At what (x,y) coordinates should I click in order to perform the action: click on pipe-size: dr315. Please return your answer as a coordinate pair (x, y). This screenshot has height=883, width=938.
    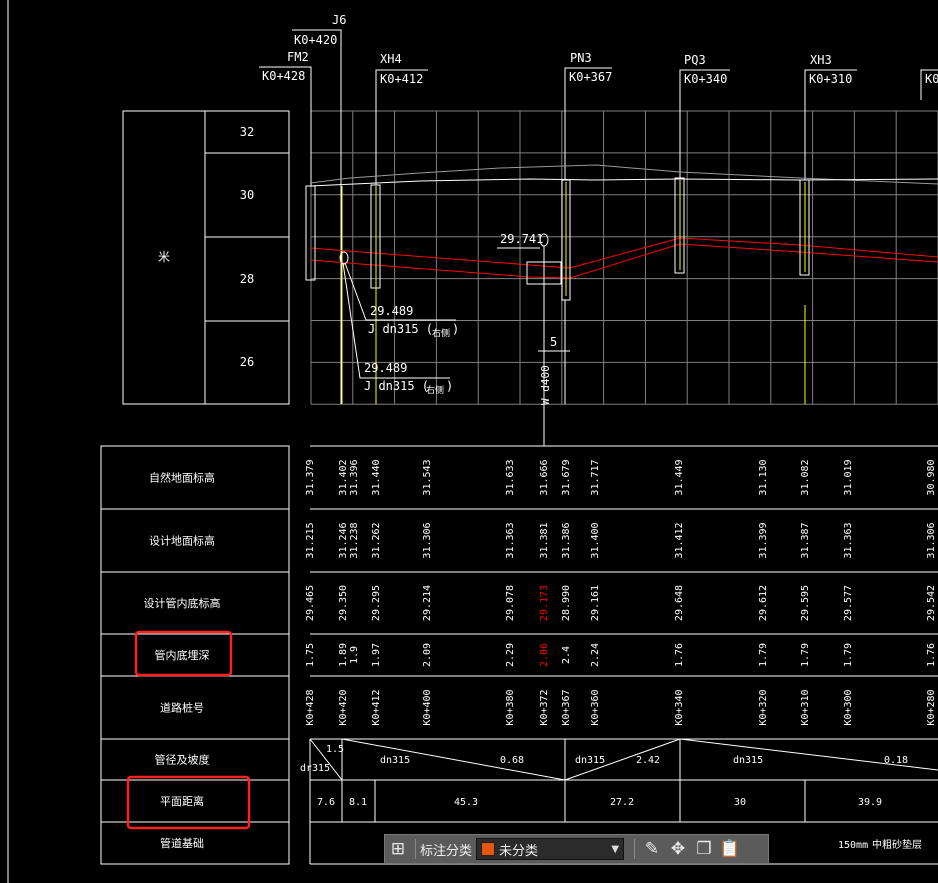
    Looking at the image, I should click on (315, 768).